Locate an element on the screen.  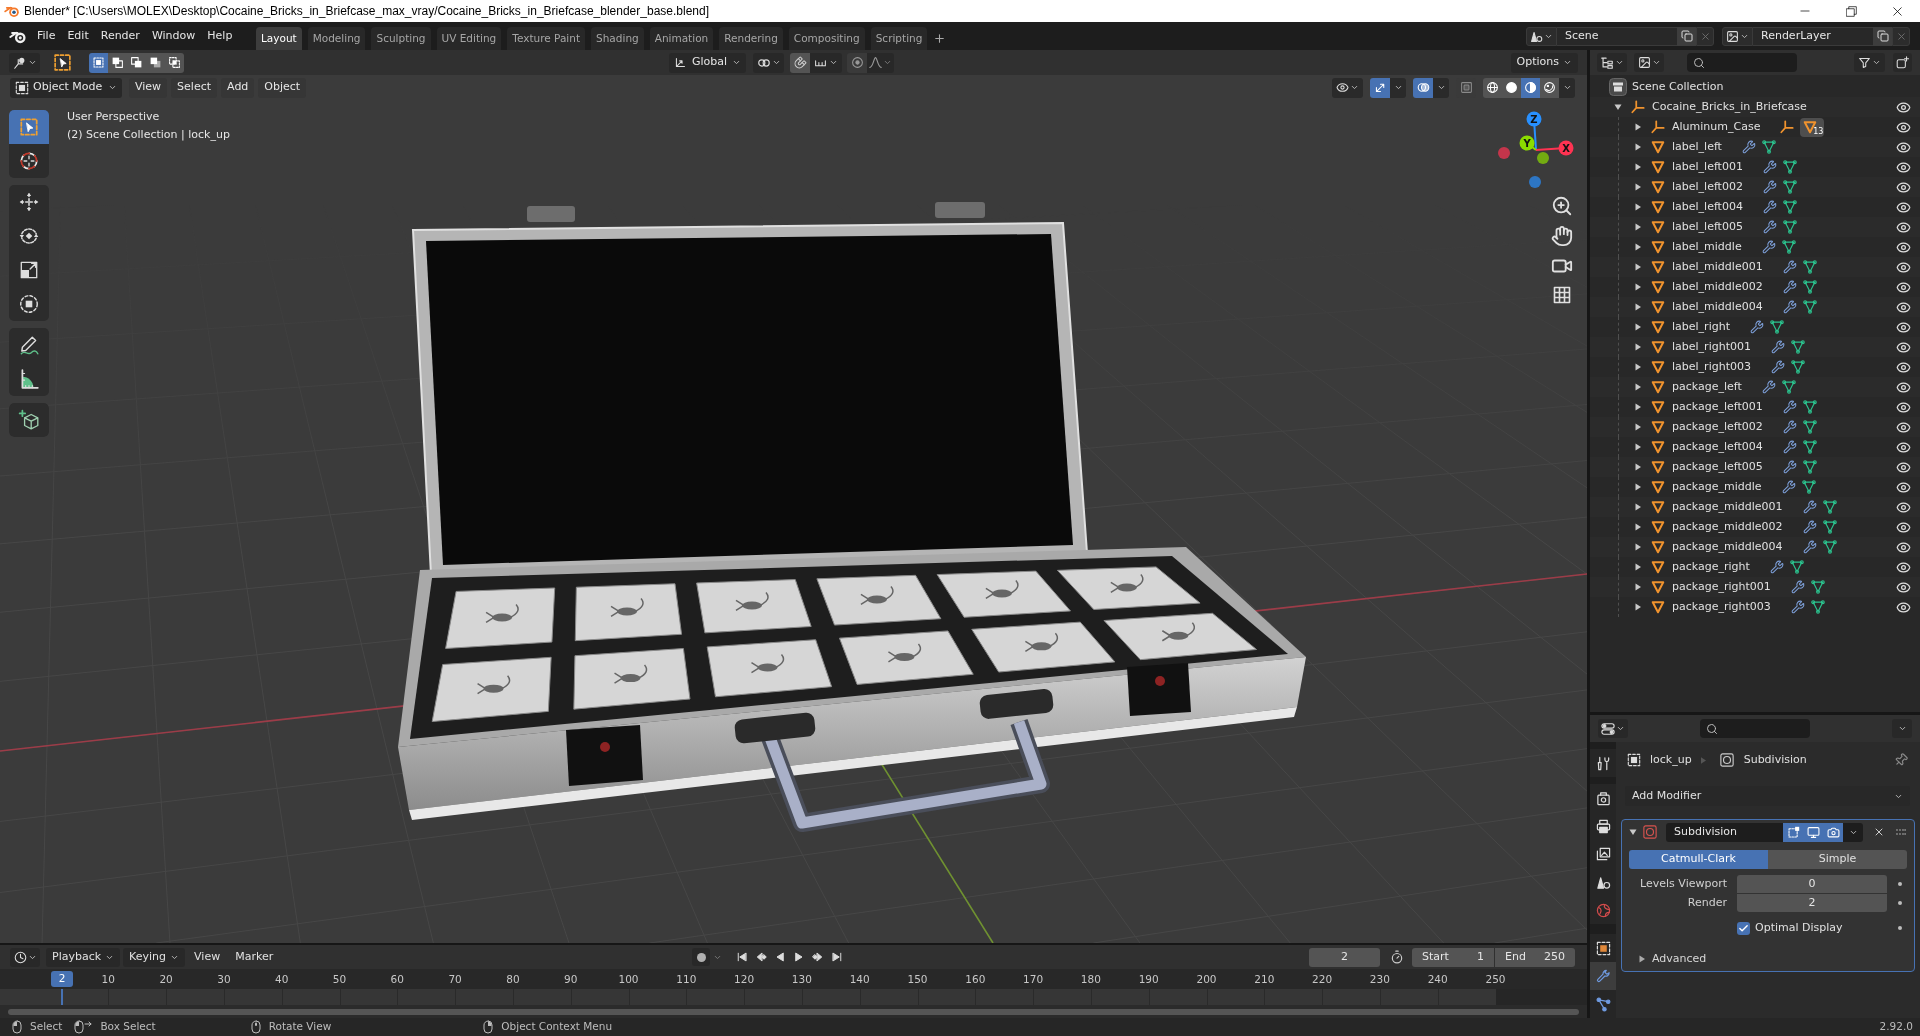
axes-icon is located at coordinates (1787, 127).